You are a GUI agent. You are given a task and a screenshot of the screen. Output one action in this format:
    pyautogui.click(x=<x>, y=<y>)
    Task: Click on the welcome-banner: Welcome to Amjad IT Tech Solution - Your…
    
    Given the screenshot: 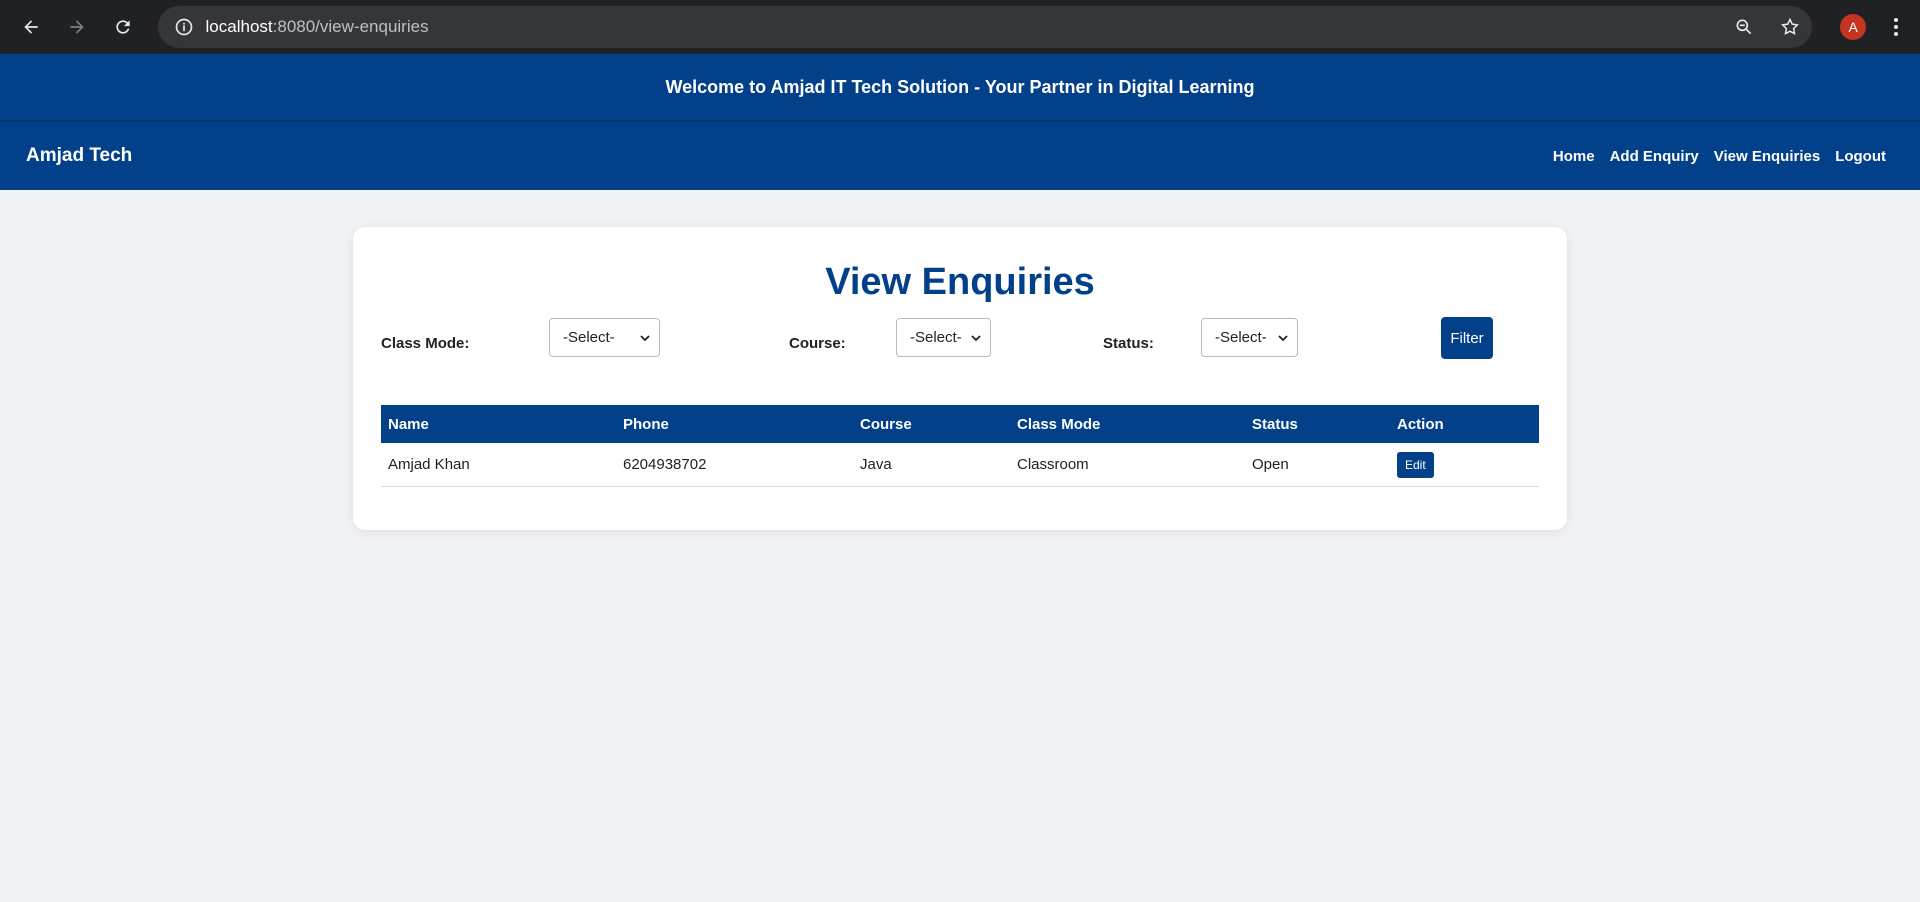 What is the action you would take?
    pyautogui.click(x=960, y=88)
    